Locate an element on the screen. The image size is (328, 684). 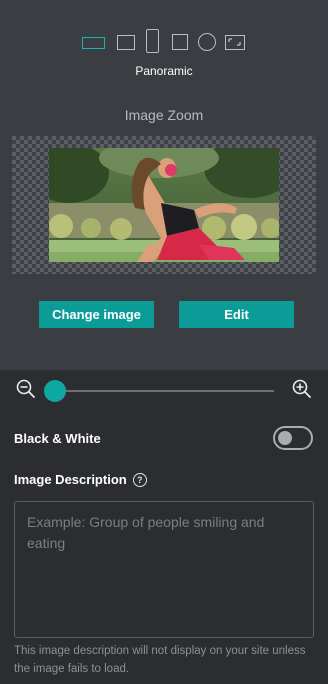
image-description-label: Image Description ? is located at coordinates (80, 479).